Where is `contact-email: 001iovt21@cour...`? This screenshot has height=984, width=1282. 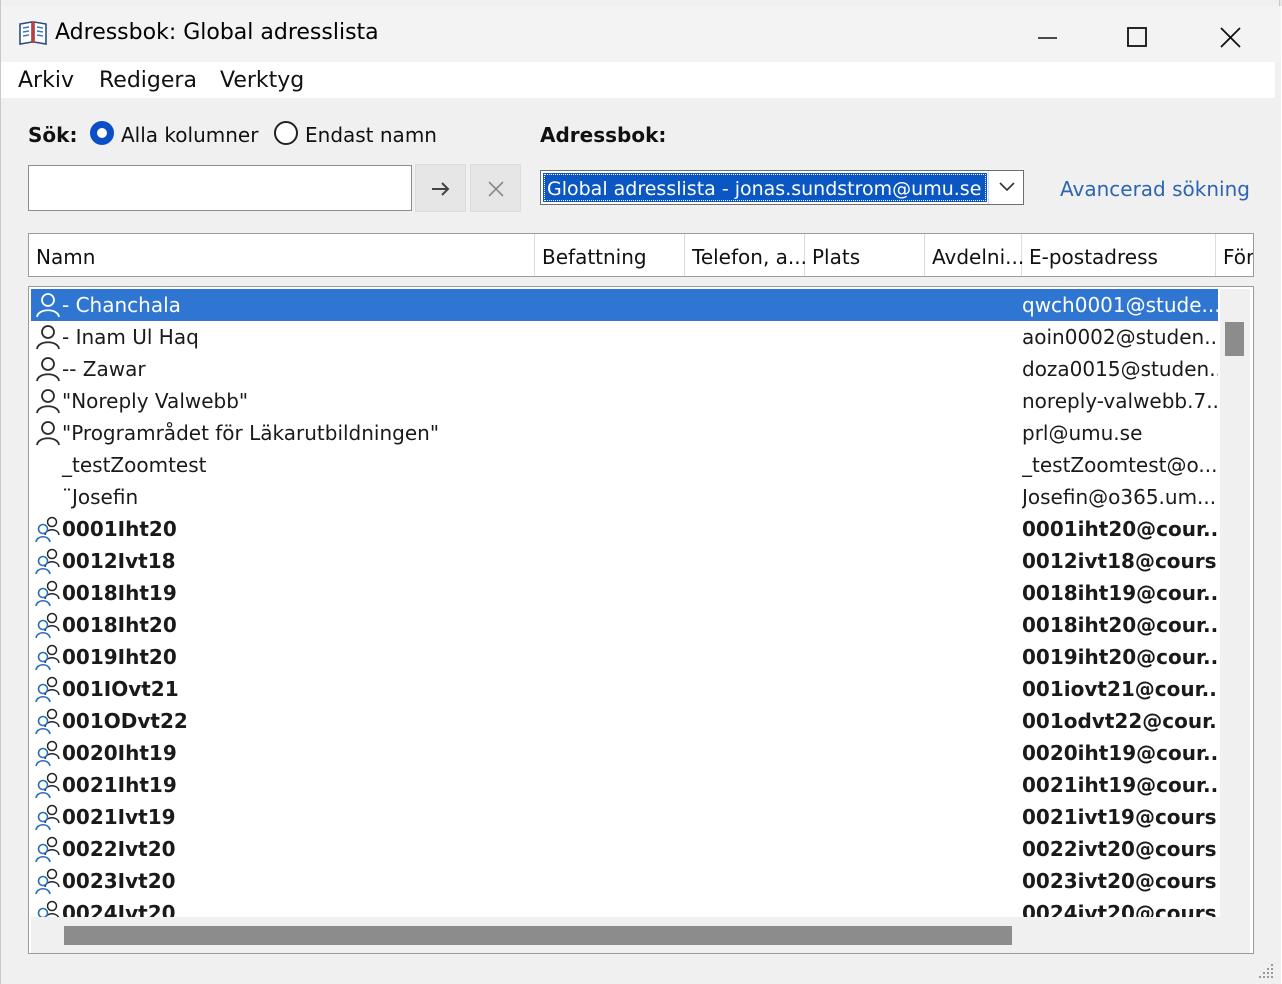
contact-email: 001iovt21@cour... is located at coordinates (1120, 689).